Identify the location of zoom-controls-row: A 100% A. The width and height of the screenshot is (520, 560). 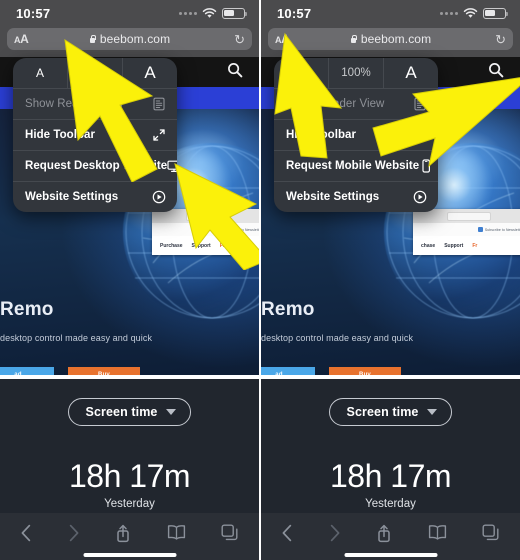
(95, 73).